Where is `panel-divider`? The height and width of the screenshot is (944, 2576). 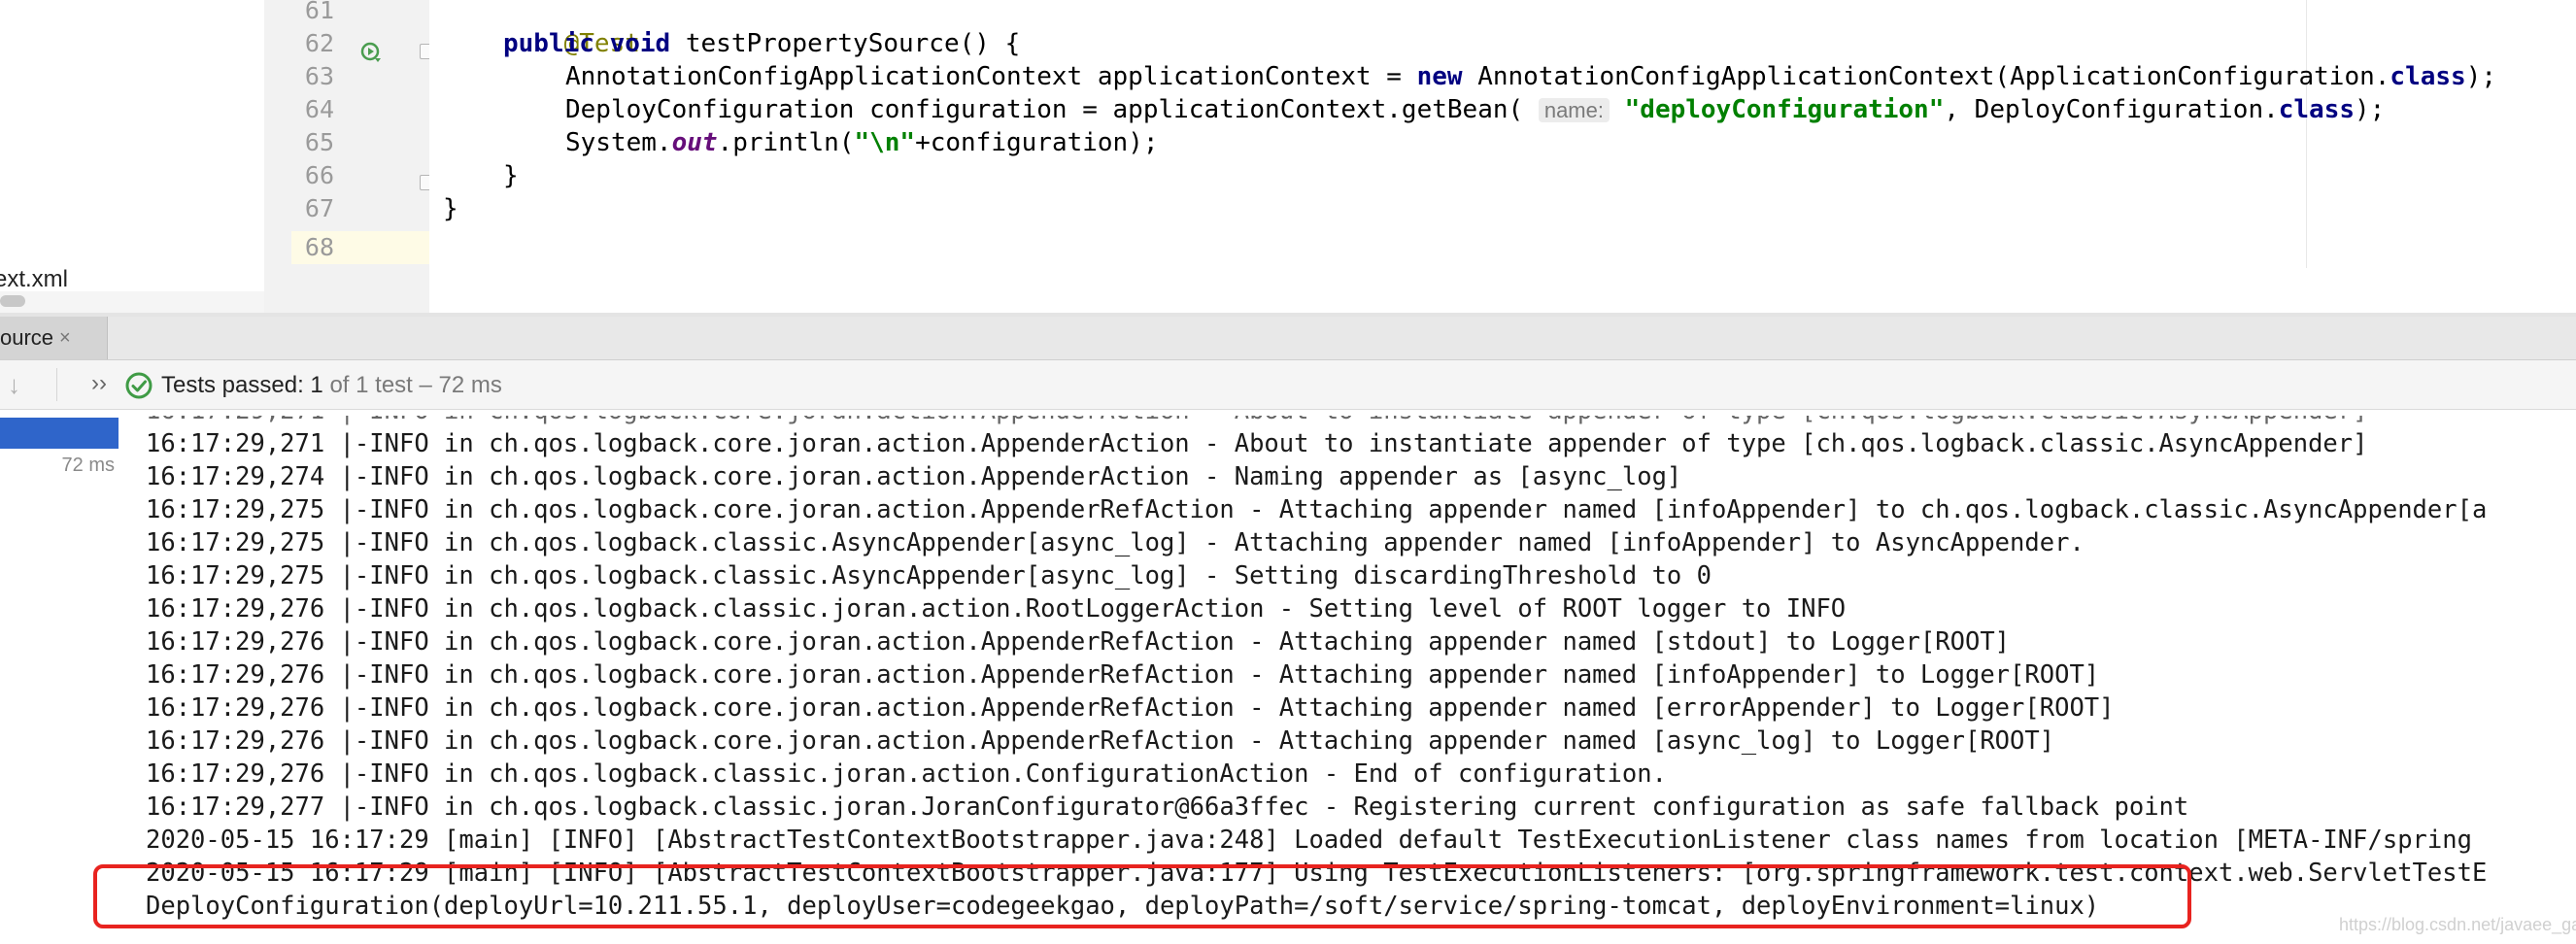 panel-divider is located at coordinates (278, 156).